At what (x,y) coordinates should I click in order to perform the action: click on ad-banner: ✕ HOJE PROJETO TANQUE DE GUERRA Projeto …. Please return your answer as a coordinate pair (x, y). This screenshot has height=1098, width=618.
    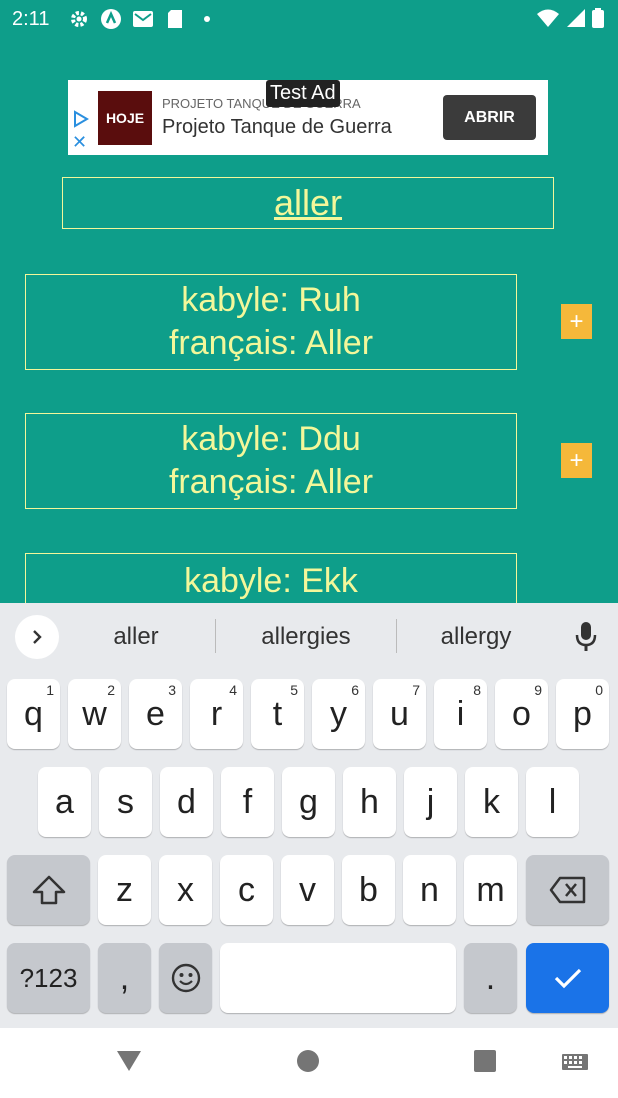
    Looking at the image, I should click on (308, 117).